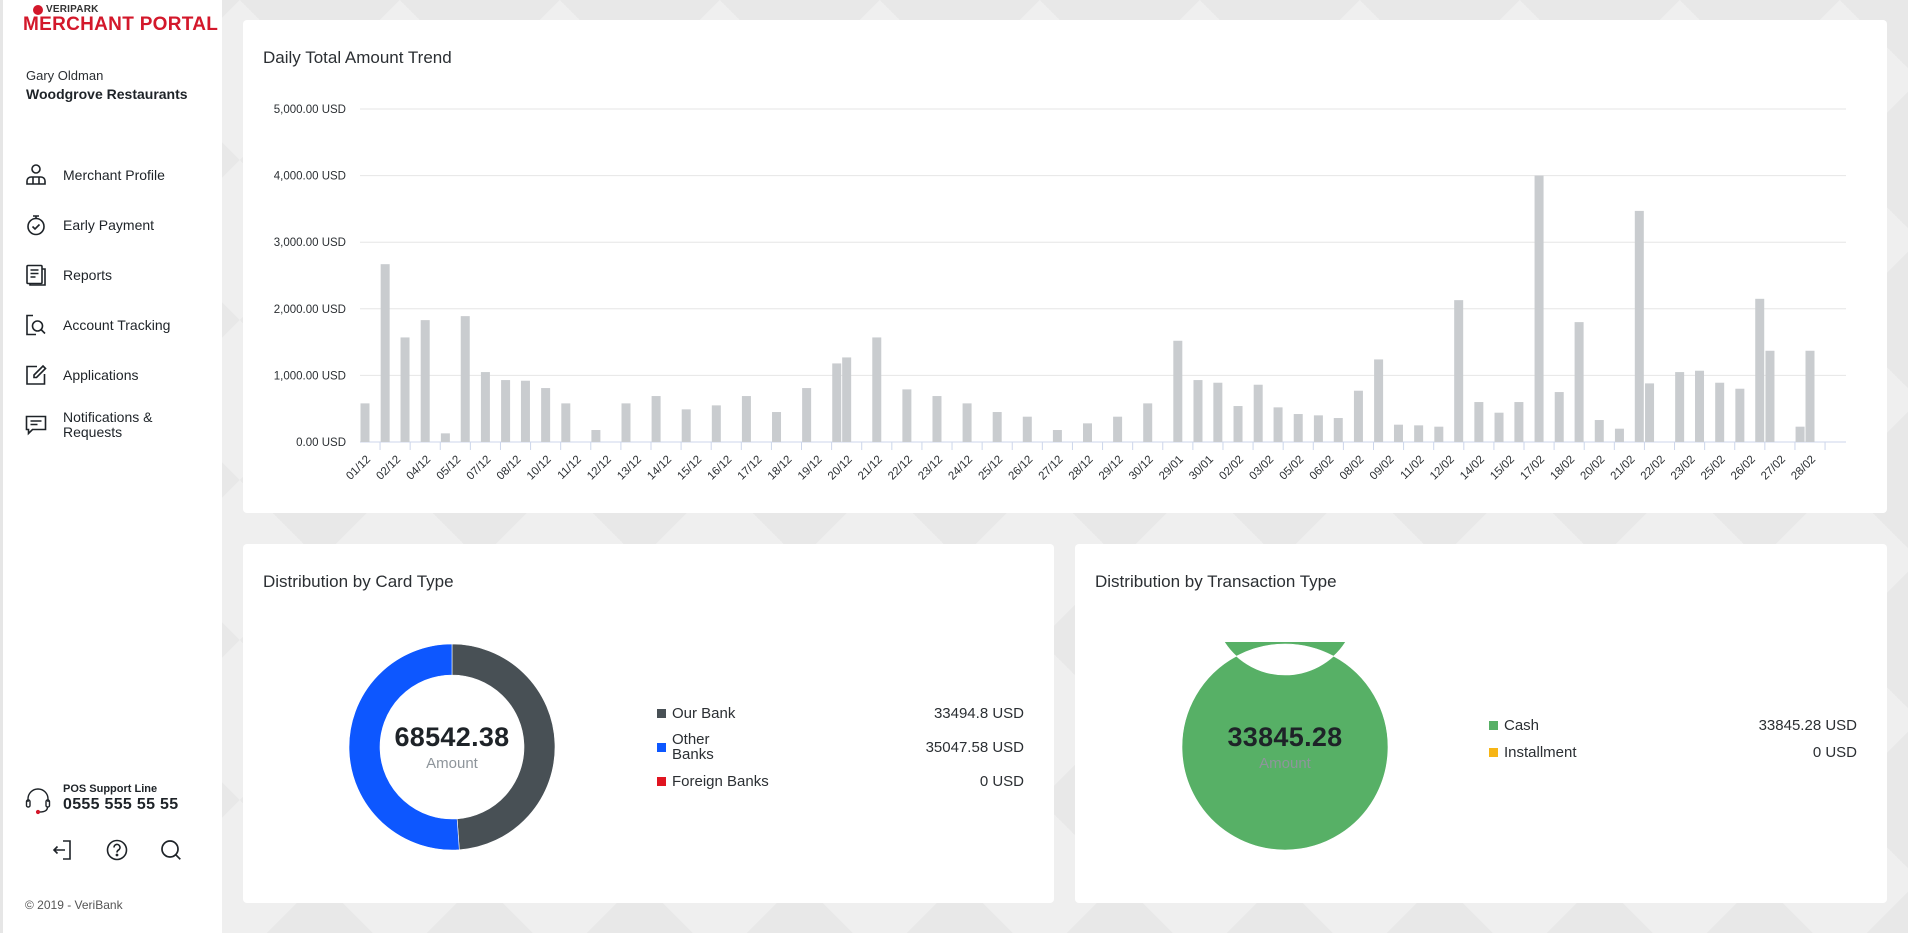 The width and height of the screenshot is (1908, 933). I want to click on x-tick-label: 29/12, so click(1111, 468).